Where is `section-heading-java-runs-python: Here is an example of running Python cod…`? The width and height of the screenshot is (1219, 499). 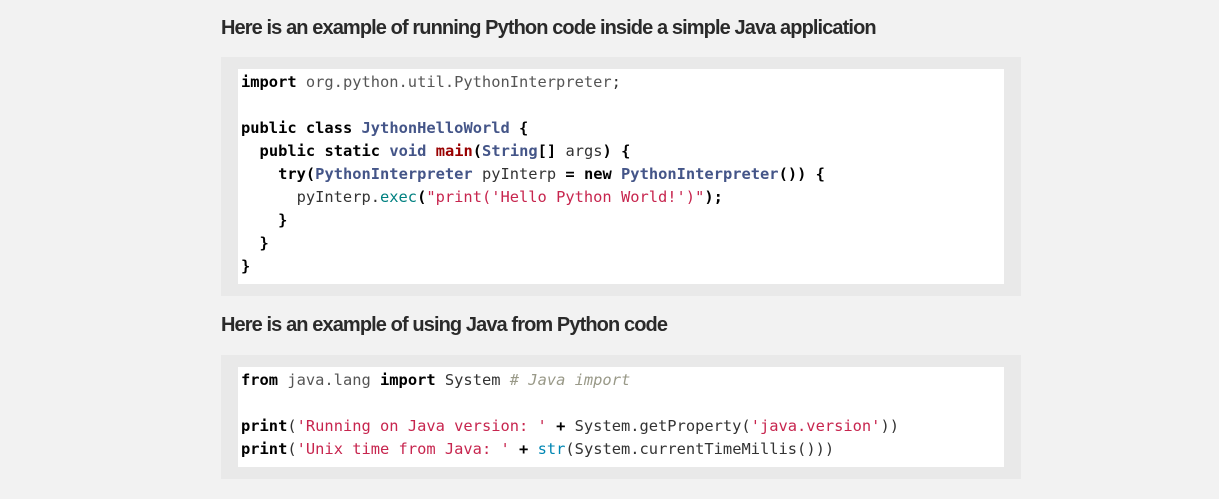 section-heading-java-runs-python: Here is an example of running Python cod… is located at coordinates (549, 28).